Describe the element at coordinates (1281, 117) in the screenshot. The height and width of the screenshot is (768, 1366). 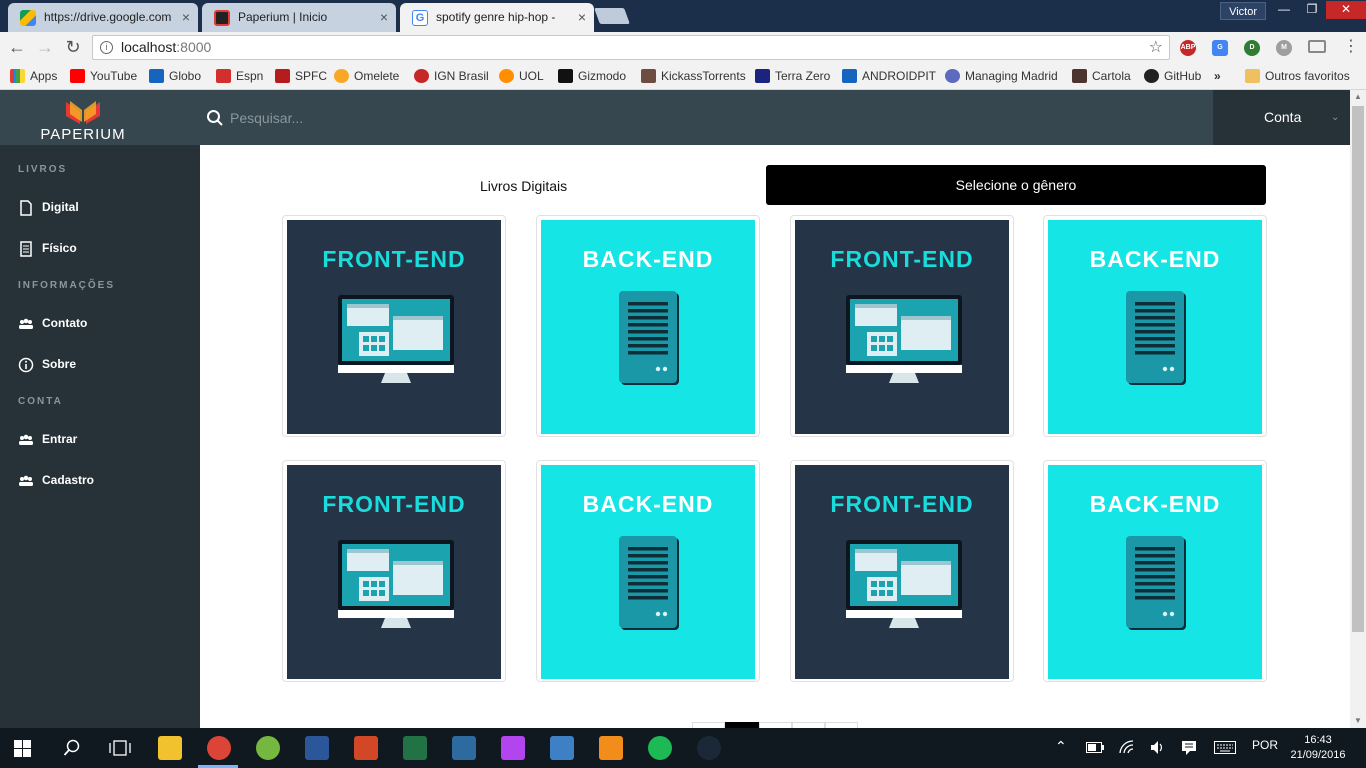
I see `account-menu-button: Conta ⌄` at that location.